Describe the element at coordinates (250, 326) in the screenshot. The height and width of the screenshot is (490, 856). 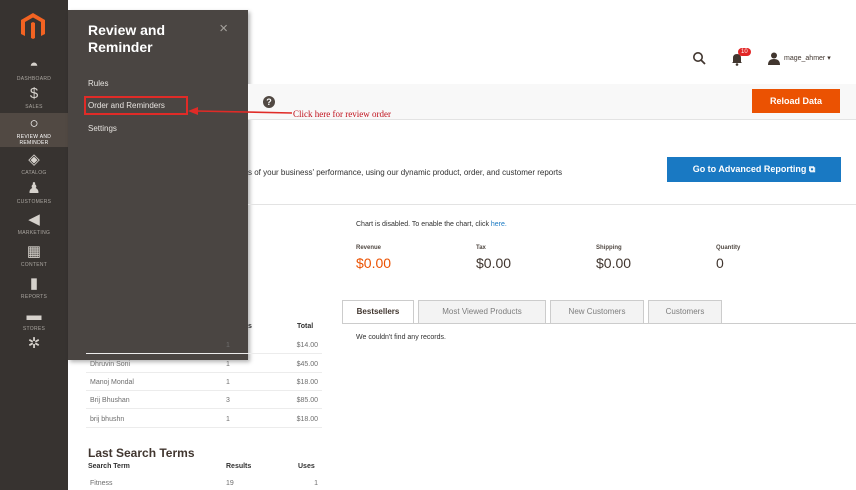
I see `orders-column-header: s` at that location.